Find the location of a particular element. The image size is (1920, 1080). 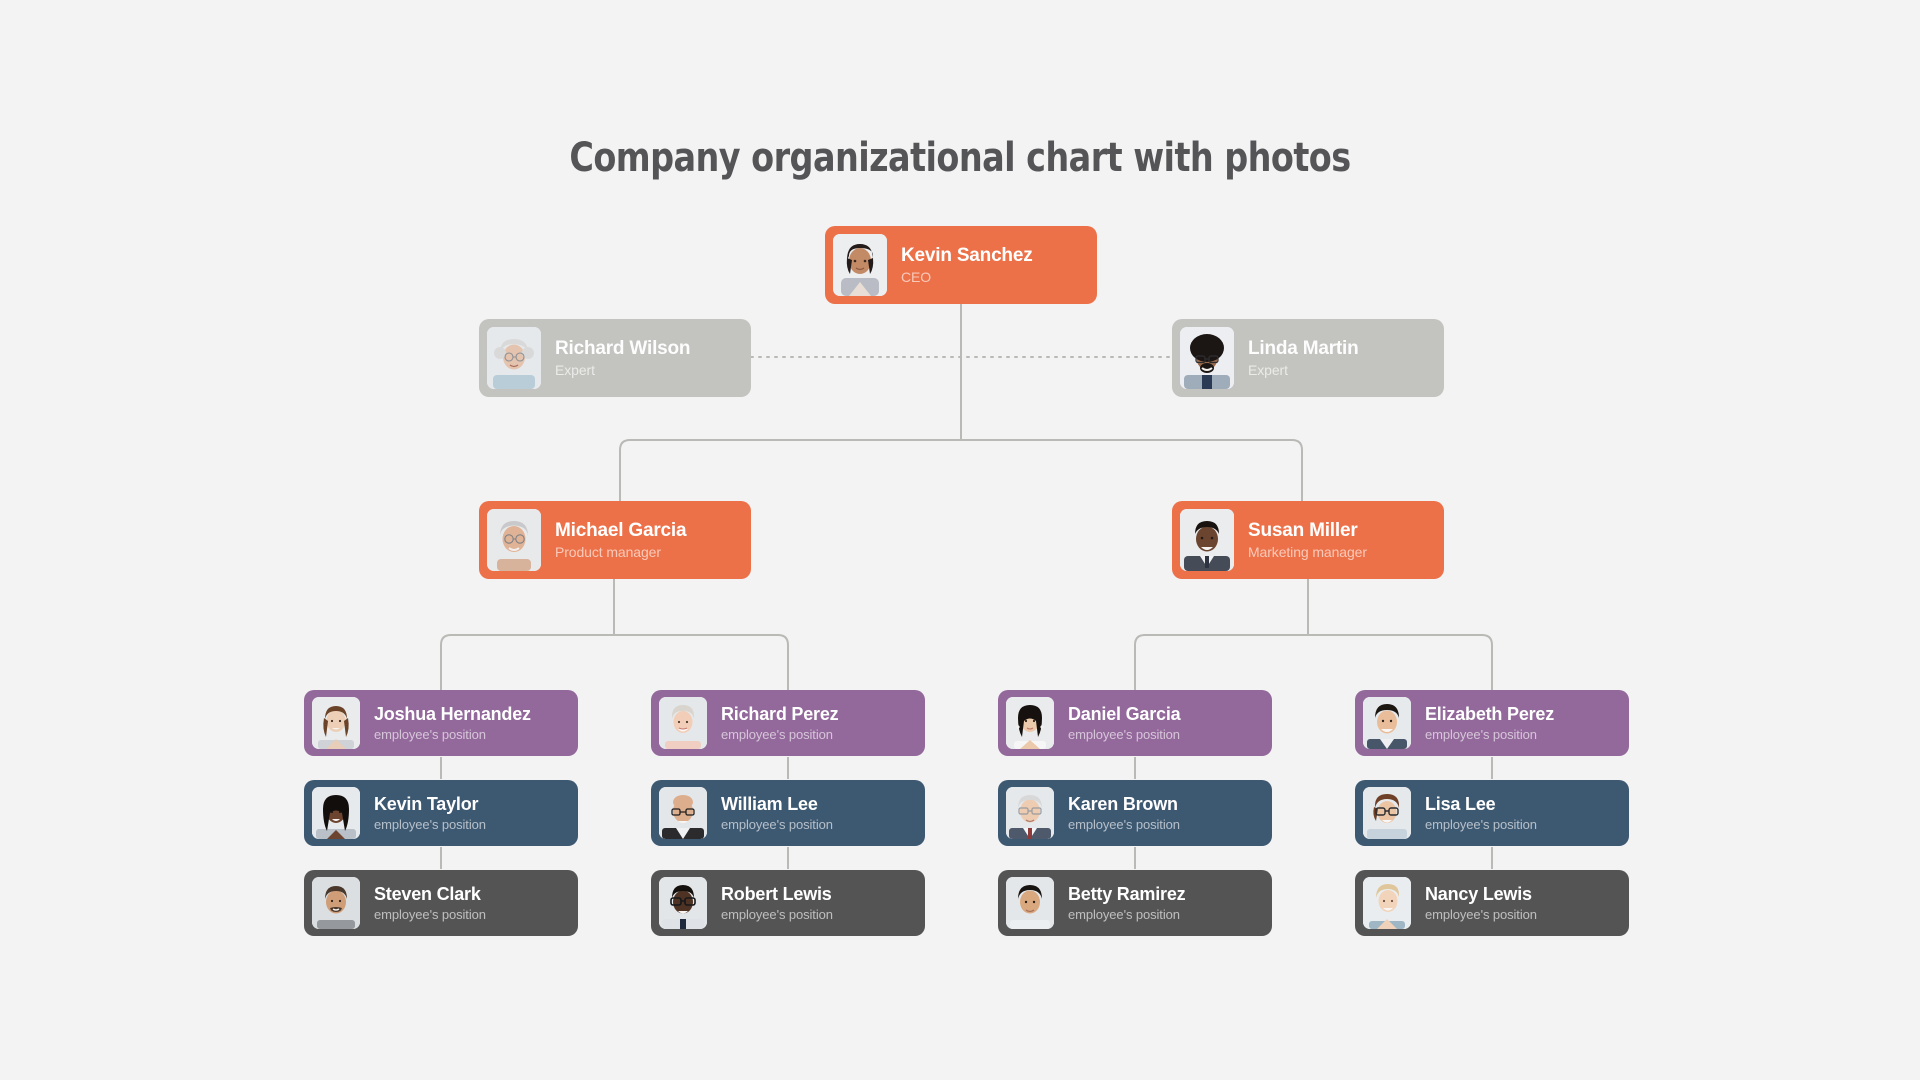

node-name: Steven Clark is located at coordinates (427, 894).